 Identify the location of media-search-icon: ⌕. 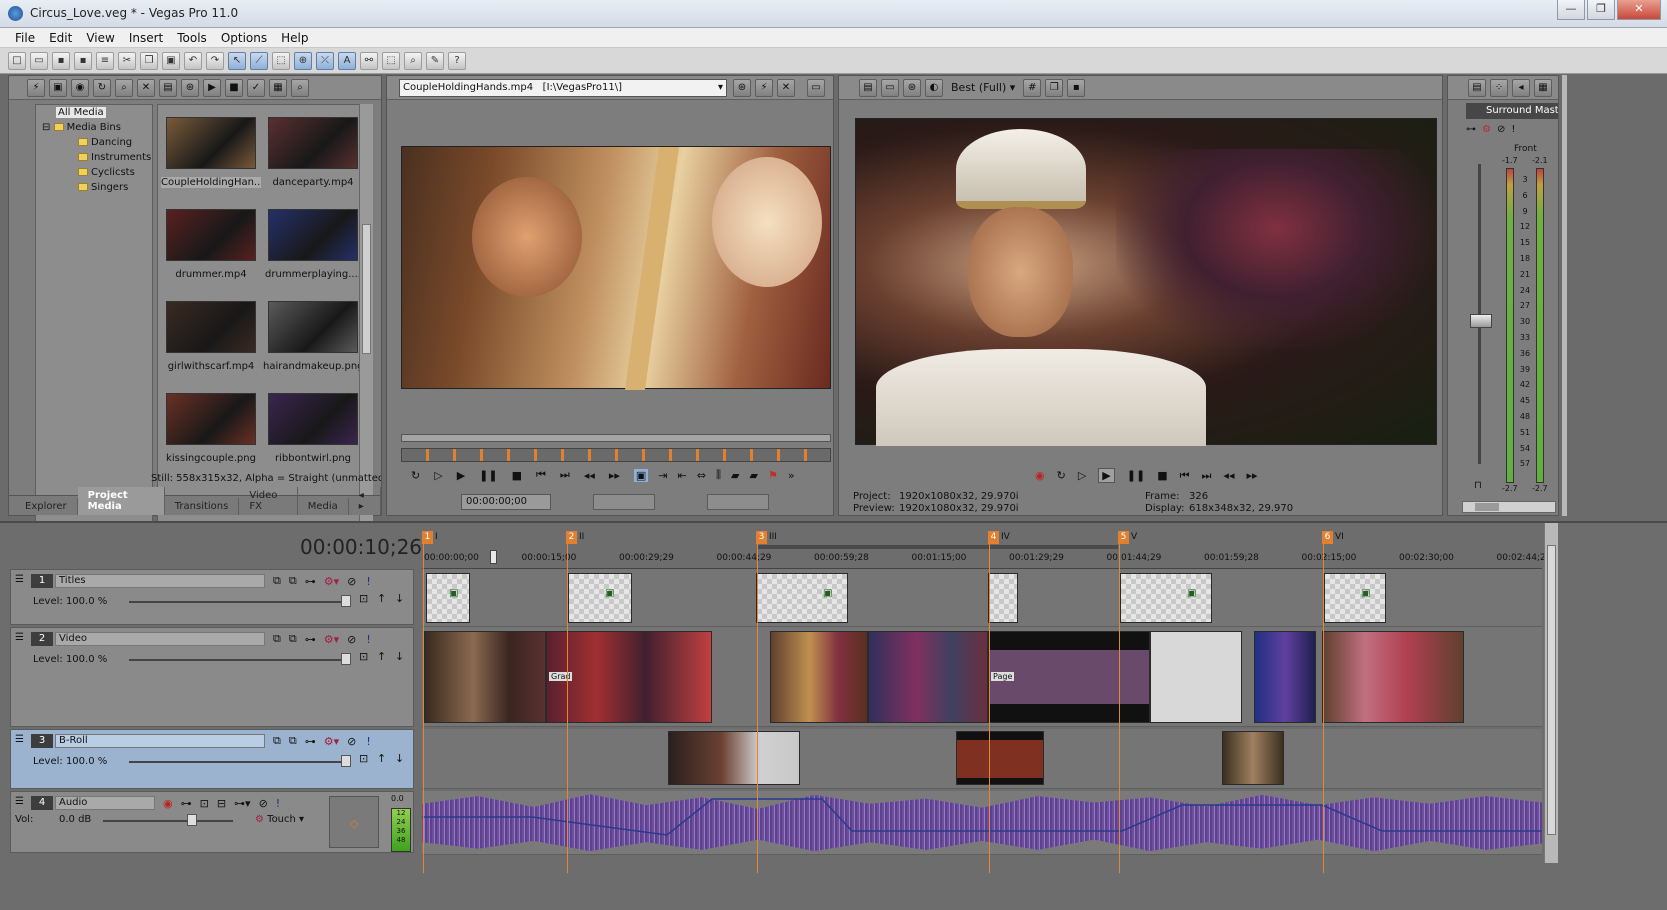
(124, 87).